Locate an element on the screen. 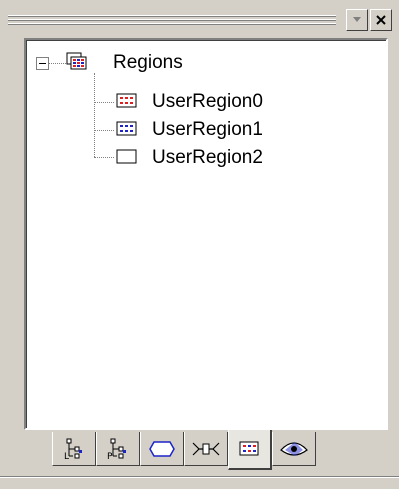 This screenshot has width=399, height=489. dropdown-button is located at coordinates (357, 20).